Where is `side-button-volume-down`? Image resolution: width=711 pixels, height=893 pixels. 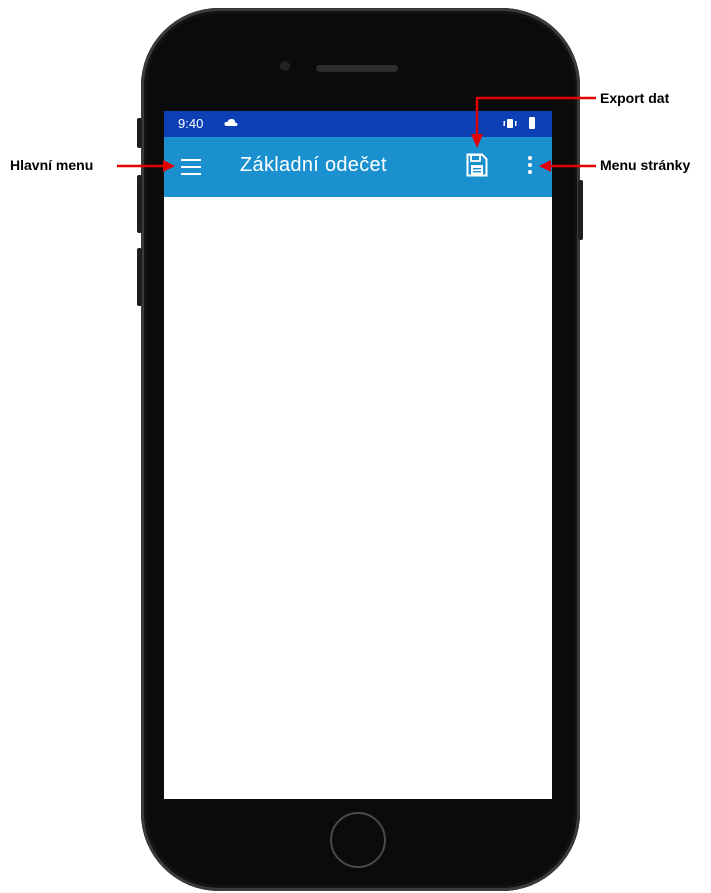 side-button-volume-down is located at coordinates (139, 277).